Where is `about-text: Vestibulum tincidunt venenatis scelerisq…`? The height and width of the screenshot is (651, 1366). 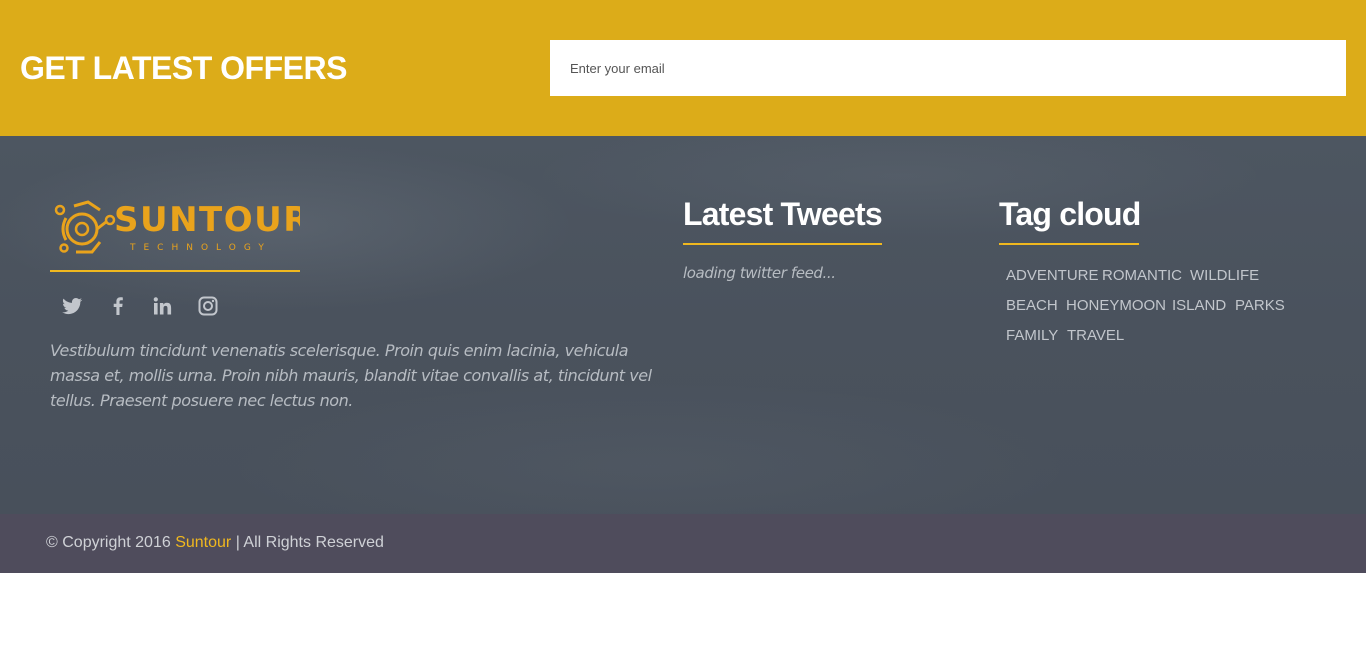 about-text: Vestibulum tincidunt venenatis scelerisq… is located at coordinates (351, 375).